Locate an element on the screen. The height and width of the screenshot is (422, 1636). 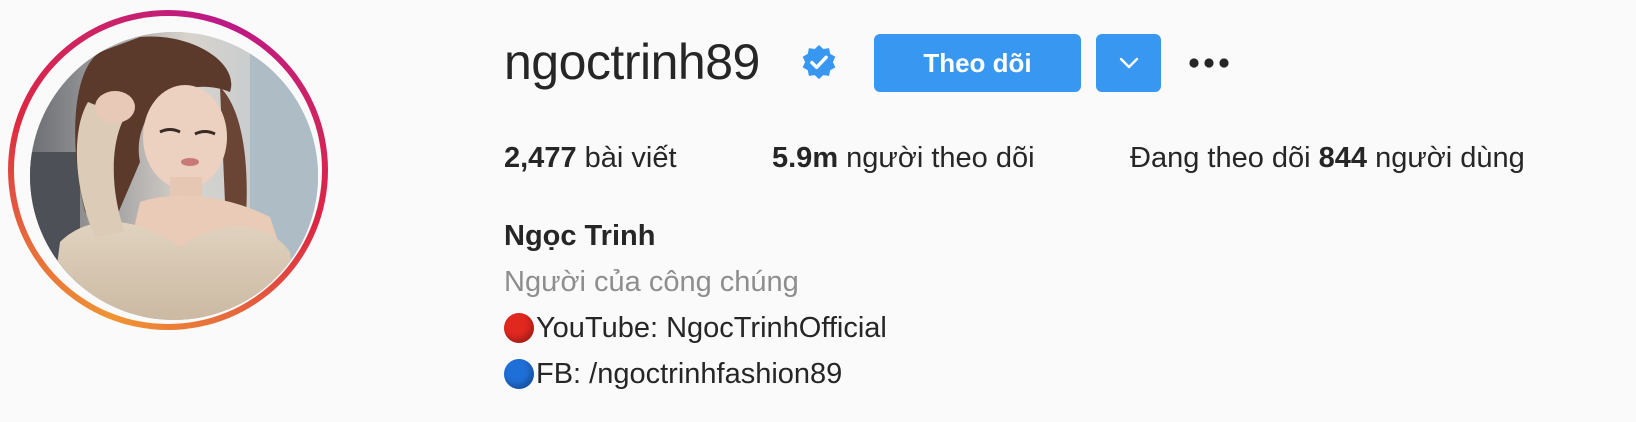
following-count-value: 844 is located at coordinates (1343, 158).